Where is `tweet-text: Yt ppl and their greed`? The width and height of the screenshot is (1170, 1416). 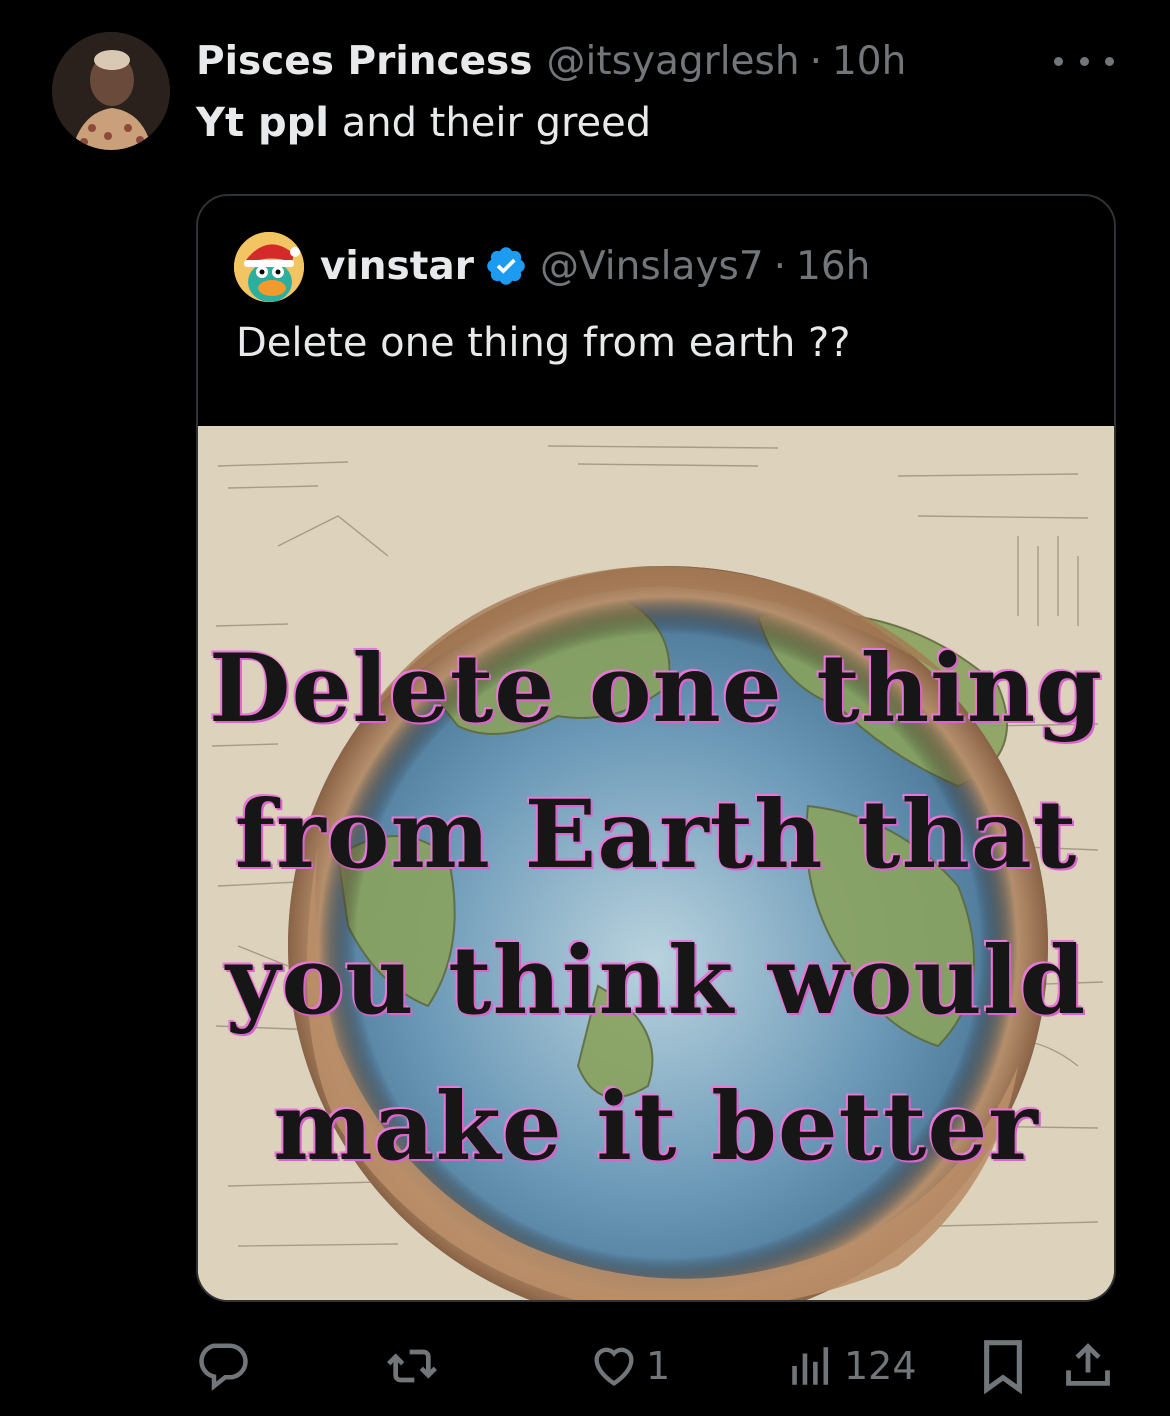 tweet-text: Yt ppl and their greed is located at coordinates (423, 123).